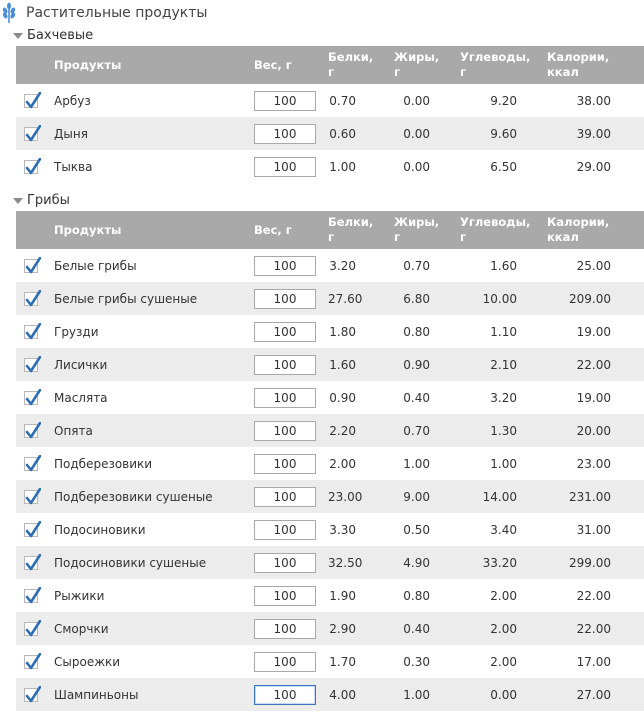  What do you see at coordinates (322, 200) in the screenshot?
I see `section-toggle: Грибы` at bounding box center [322, 200].